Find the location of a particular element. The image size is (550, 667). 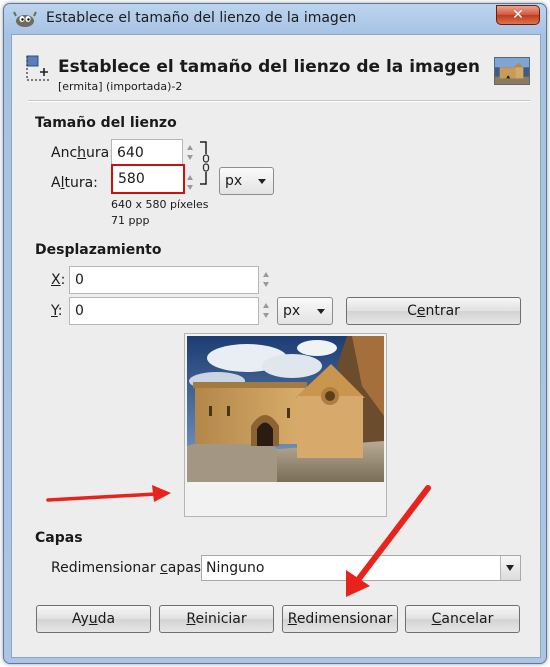

image-name: [ermita] (importada)-2 is located at coordinates (120, 86).